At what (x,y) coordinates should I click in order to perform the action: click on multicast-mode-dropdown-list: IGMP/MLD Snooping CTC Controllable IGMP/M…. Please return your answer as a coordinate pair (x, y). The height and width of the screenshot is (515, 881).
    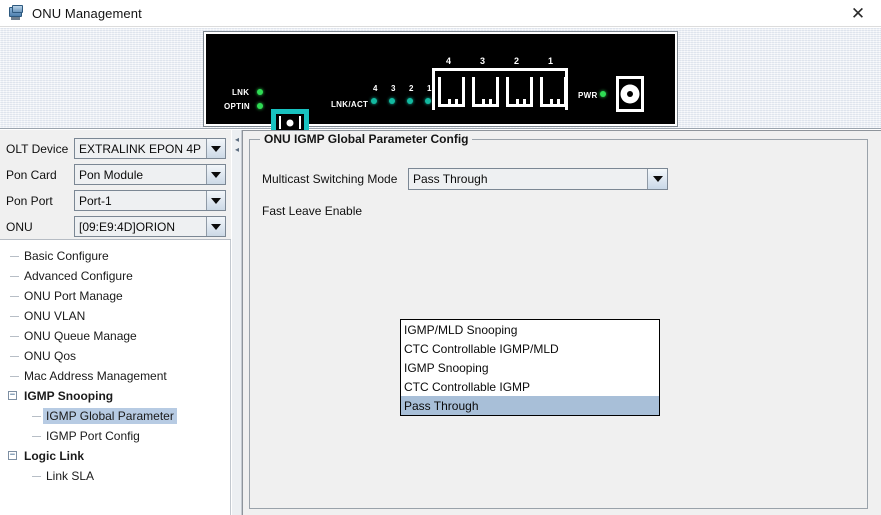
    Looking at the image, I should click on (530, 367).